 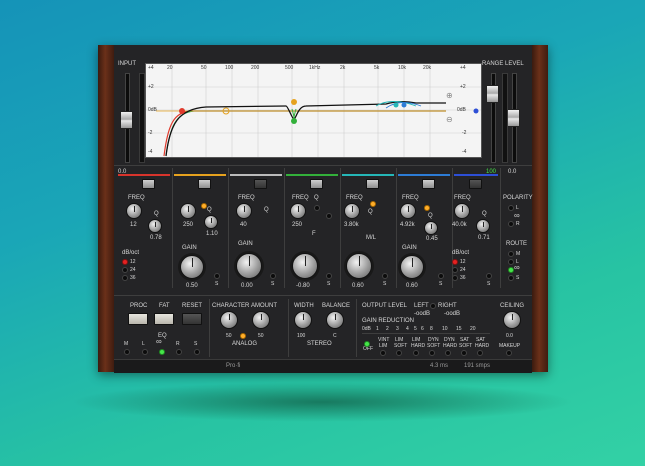 I want to click on band1-type-switch, so click(x=148, y=184).